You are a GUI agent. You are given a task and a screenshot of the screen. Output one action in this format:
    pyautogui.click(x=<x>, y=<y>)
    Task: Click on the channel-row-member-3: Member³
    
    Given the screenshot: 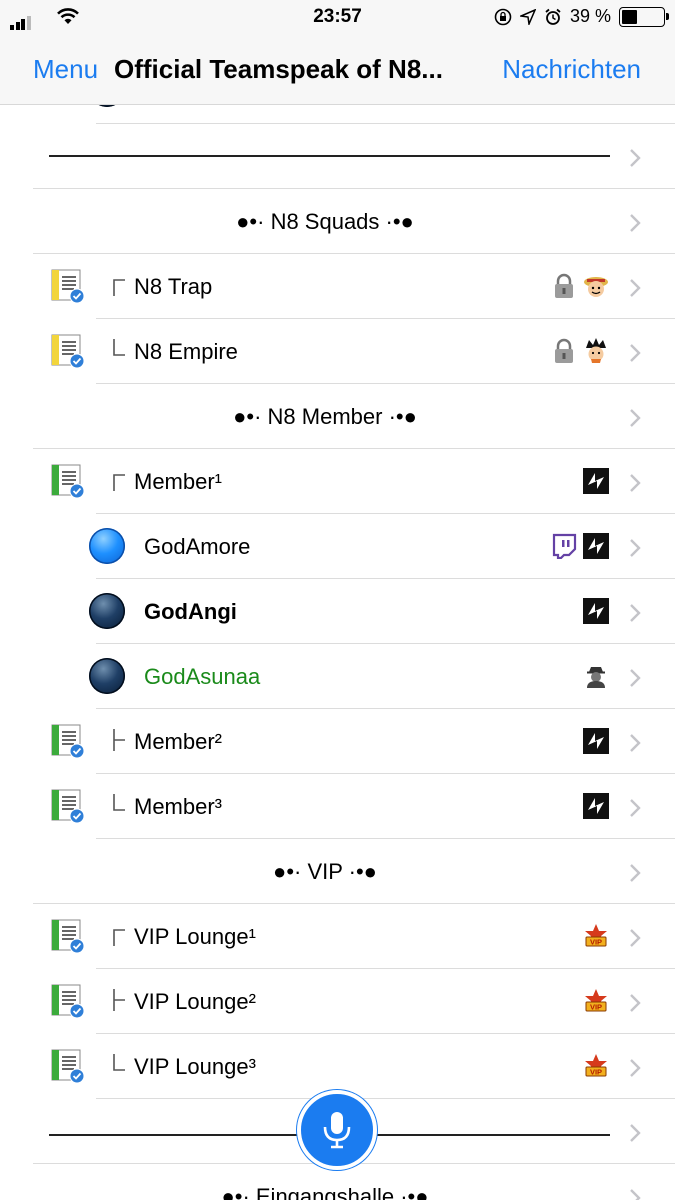 What is the action you would take?
    pyautogui.click(x=337, y=806)
    